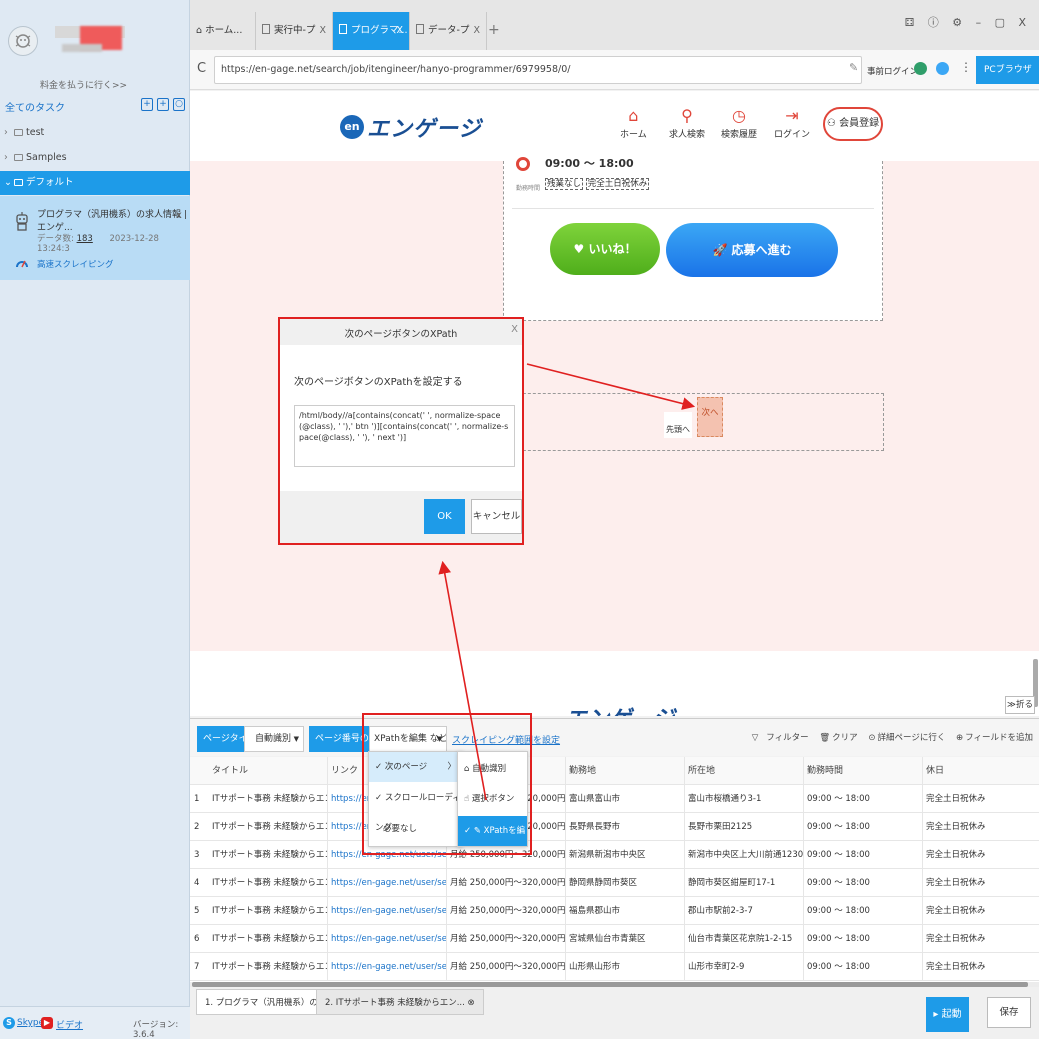 Image resolution: width=1039 pixels, height=1039 pixels. What do you see at coordinates (864, 771) in the screenshot?
I see `column-header: 勤務時間` at bounding box center [864, 771].